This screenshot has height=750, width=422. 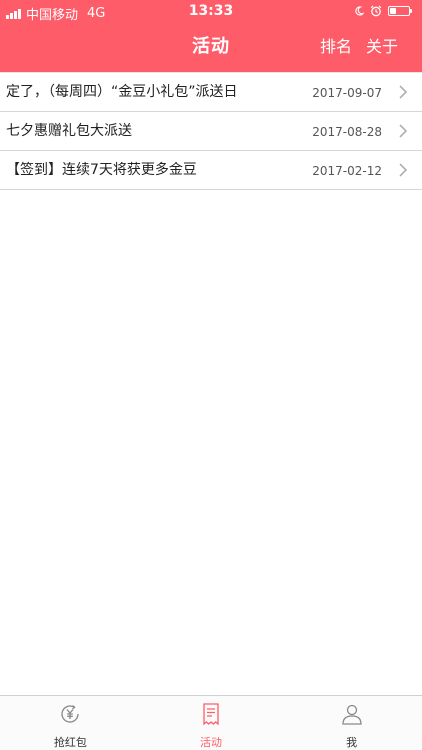 I want to click on list-item: 定了，（每周四）“金豆小礼包”派送日 2017-09-07, so click(x=211, y=92).